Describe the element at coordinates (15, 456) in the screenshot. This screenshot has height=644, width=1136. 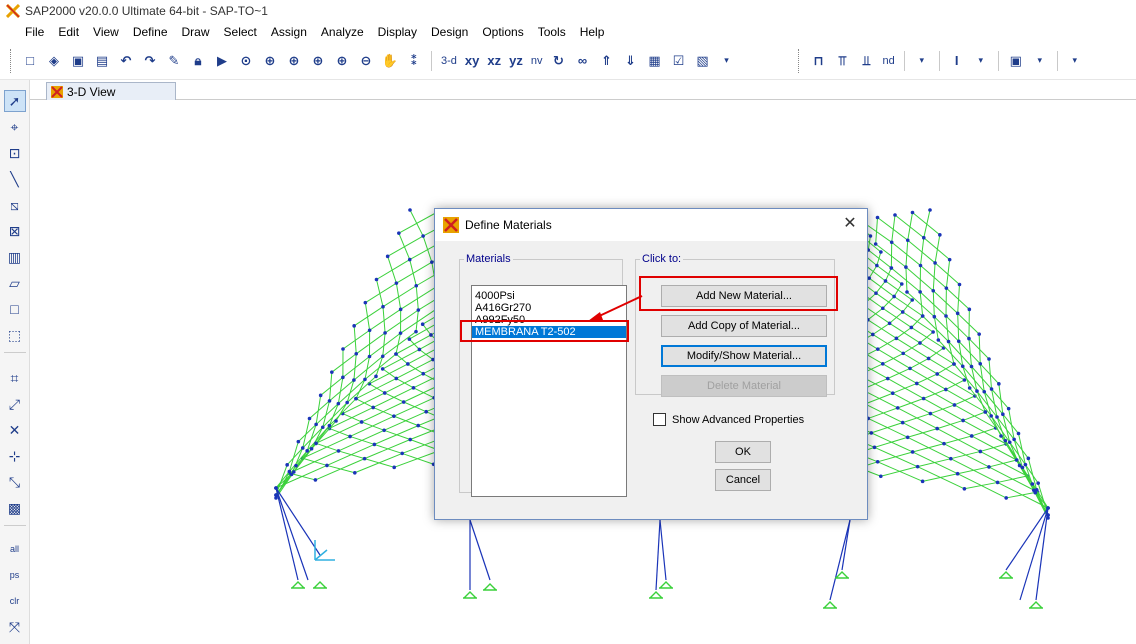
I see `draw-tendon-icon: ⊹` at that location.